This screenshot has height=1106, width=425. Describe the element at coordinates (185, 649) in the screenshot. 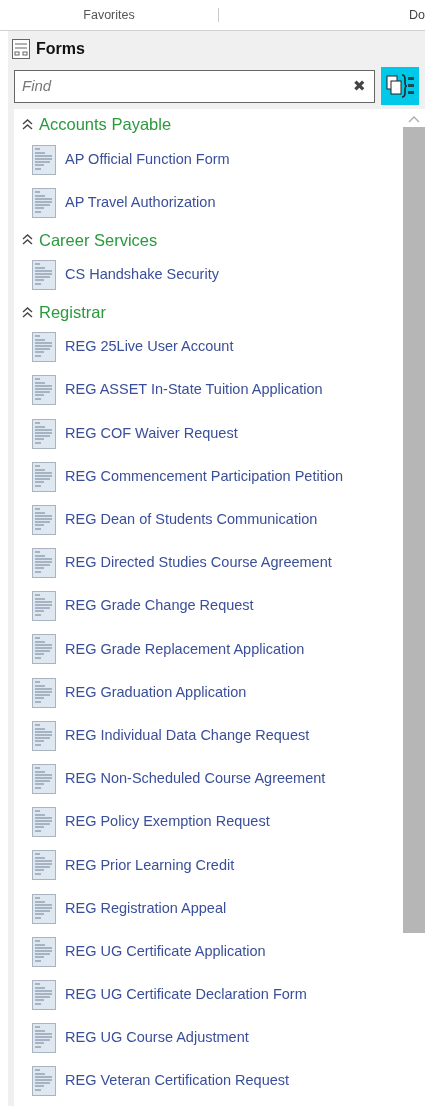

I see `form-link: REG Grade Replacement Application` at that location.